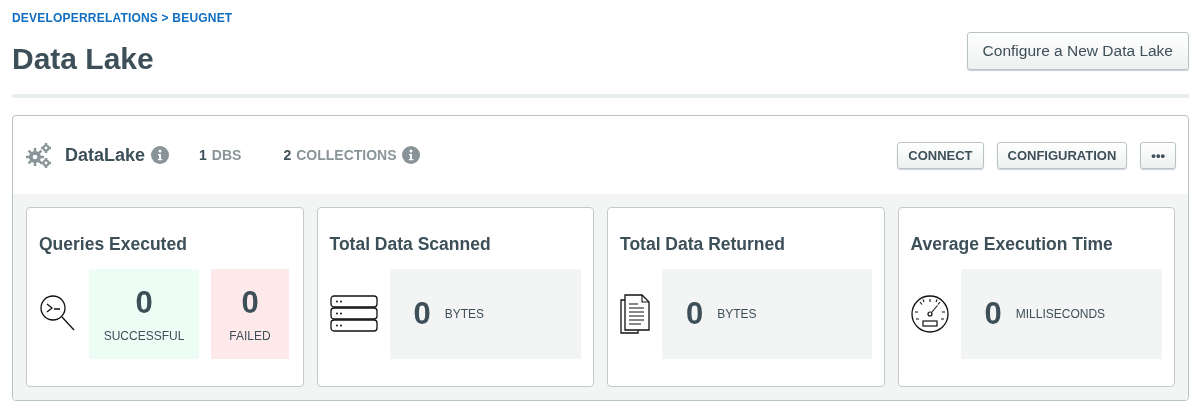 The width and height of the screenshot is (1203, 407). I want to click on gauge-icon, so click(929, 314).